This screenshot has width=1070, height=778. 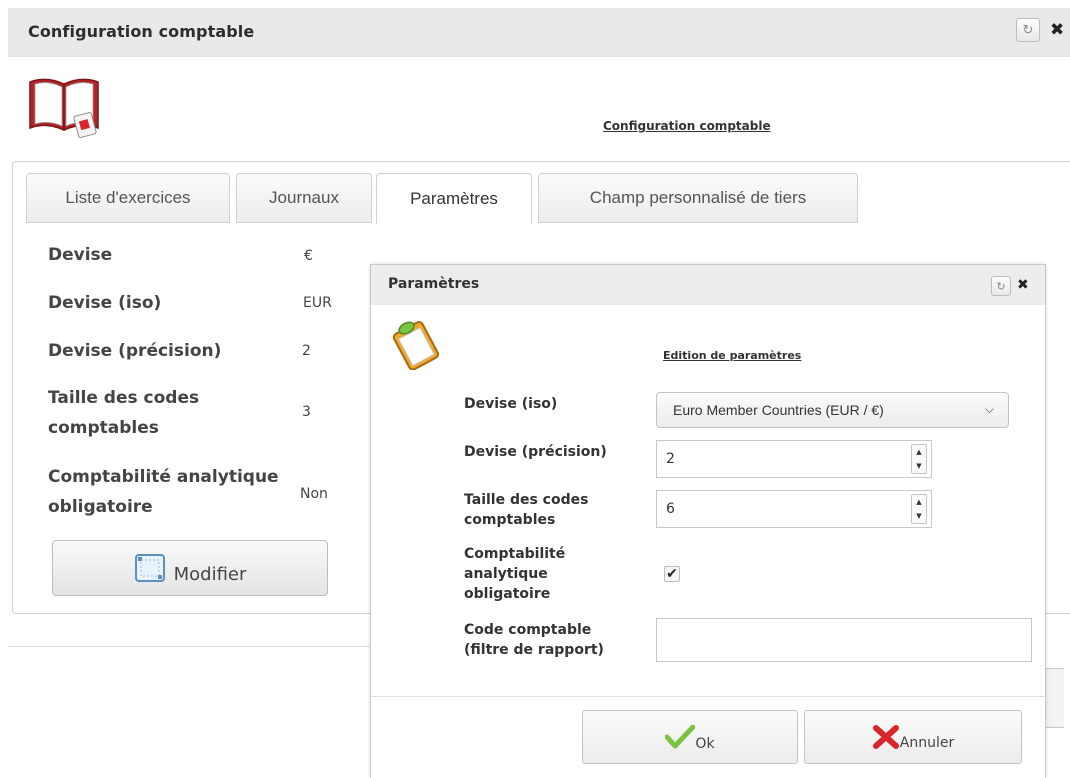 I want to click on clipboard-icon, so click(x=416, y=345).